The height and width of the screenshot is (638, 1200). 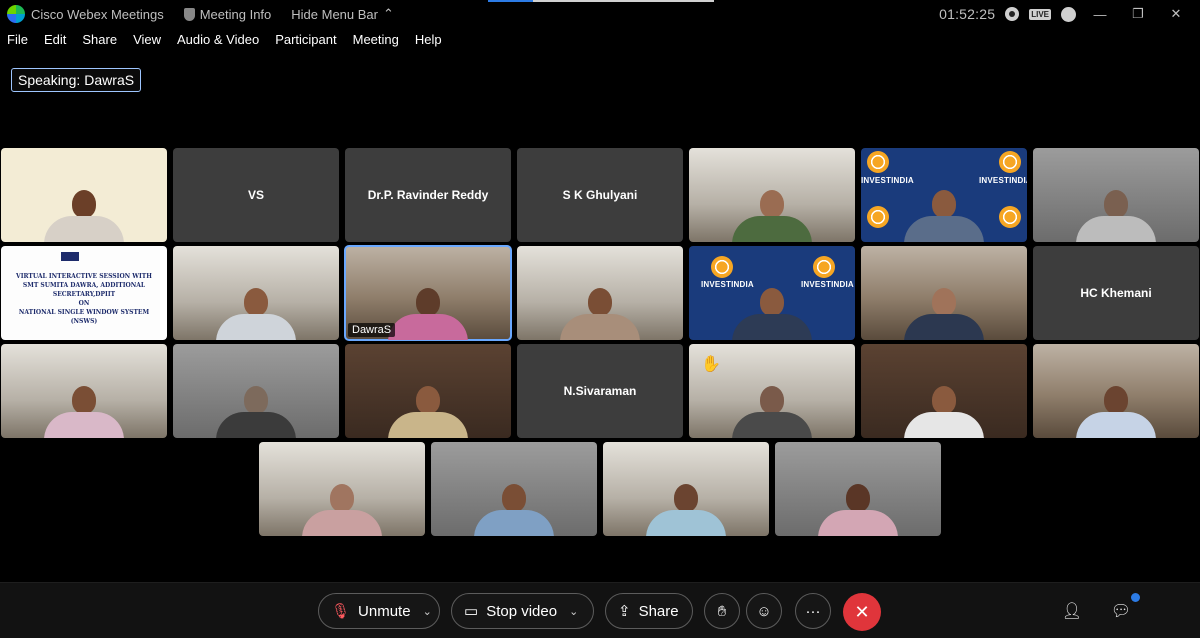 I want to click on menu-audio-video: Audio & Video, so click(x=218, y=42).